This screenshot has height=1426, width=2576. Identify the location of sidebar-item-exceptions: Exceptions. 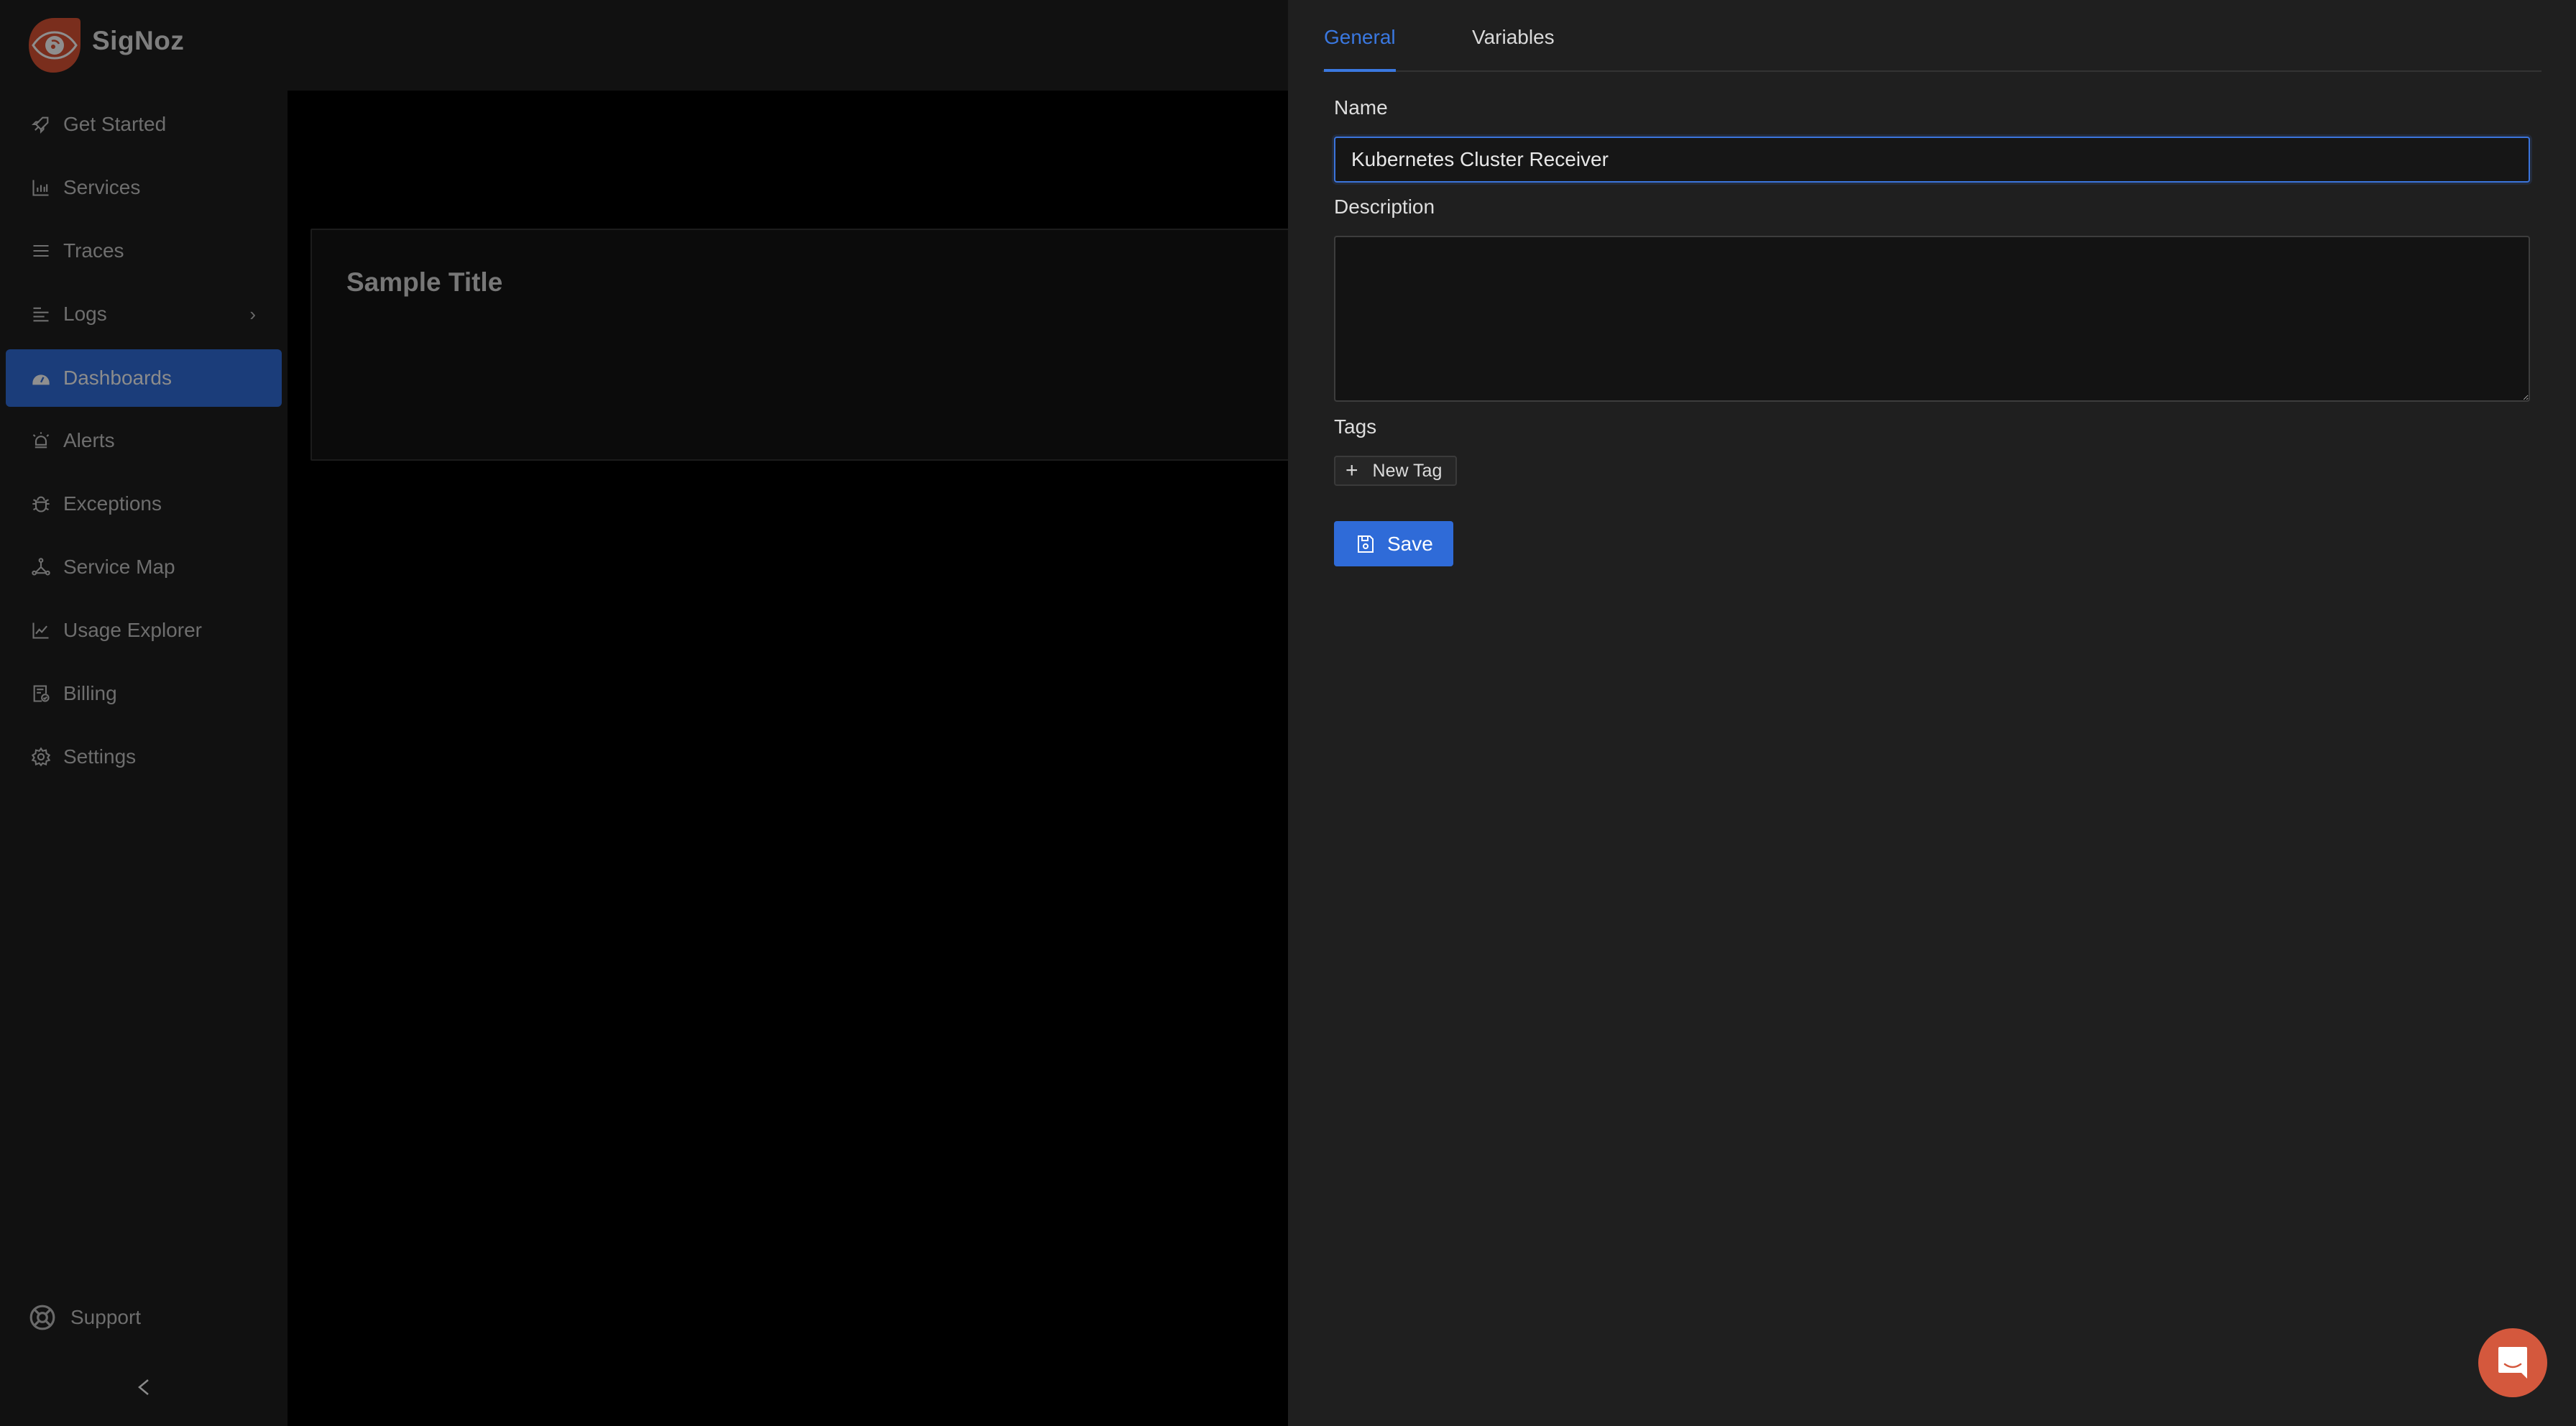
(144, 504).